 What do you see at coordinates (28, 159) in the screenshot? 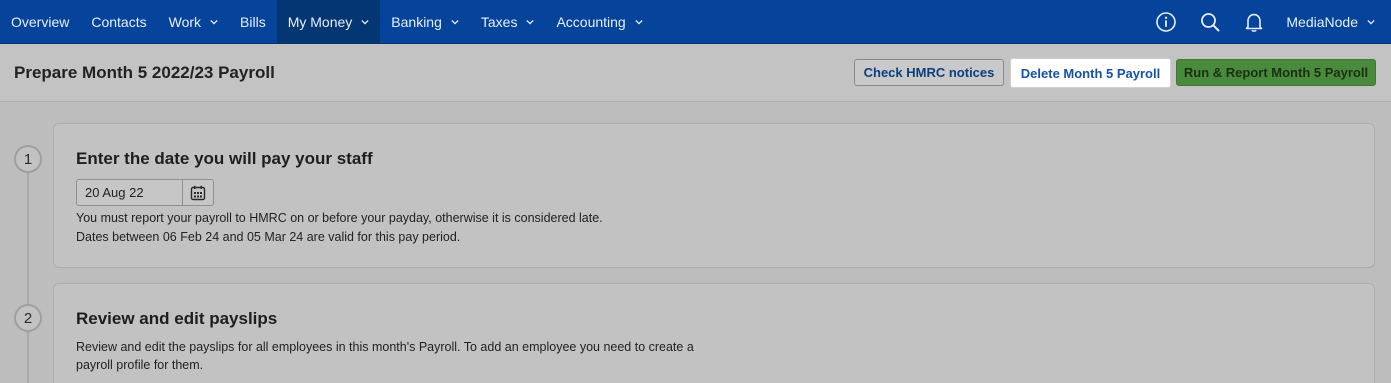
I see `step-number-1: 1` at bounding box center [28, 159].